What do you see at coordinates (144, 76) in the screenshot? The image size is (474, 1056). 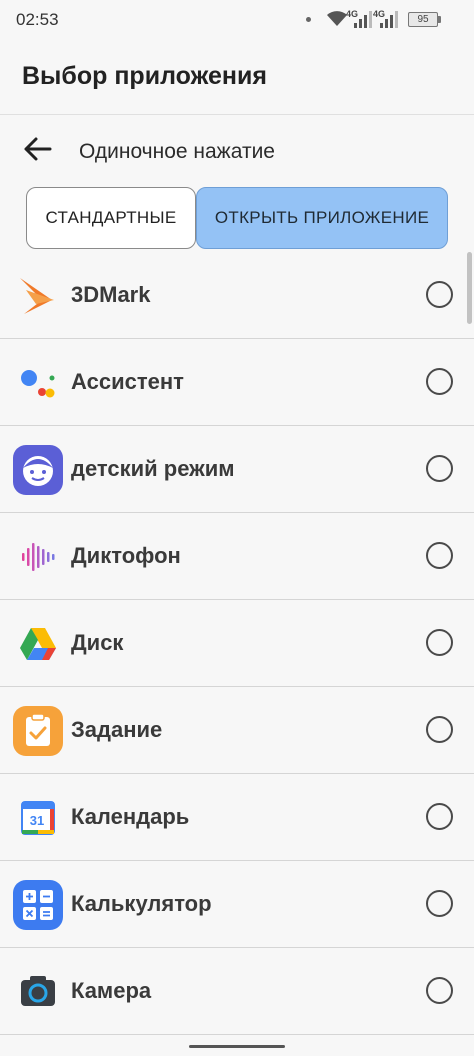 I see `page-title: Выбор приложения` at bounding box center [144, 76].